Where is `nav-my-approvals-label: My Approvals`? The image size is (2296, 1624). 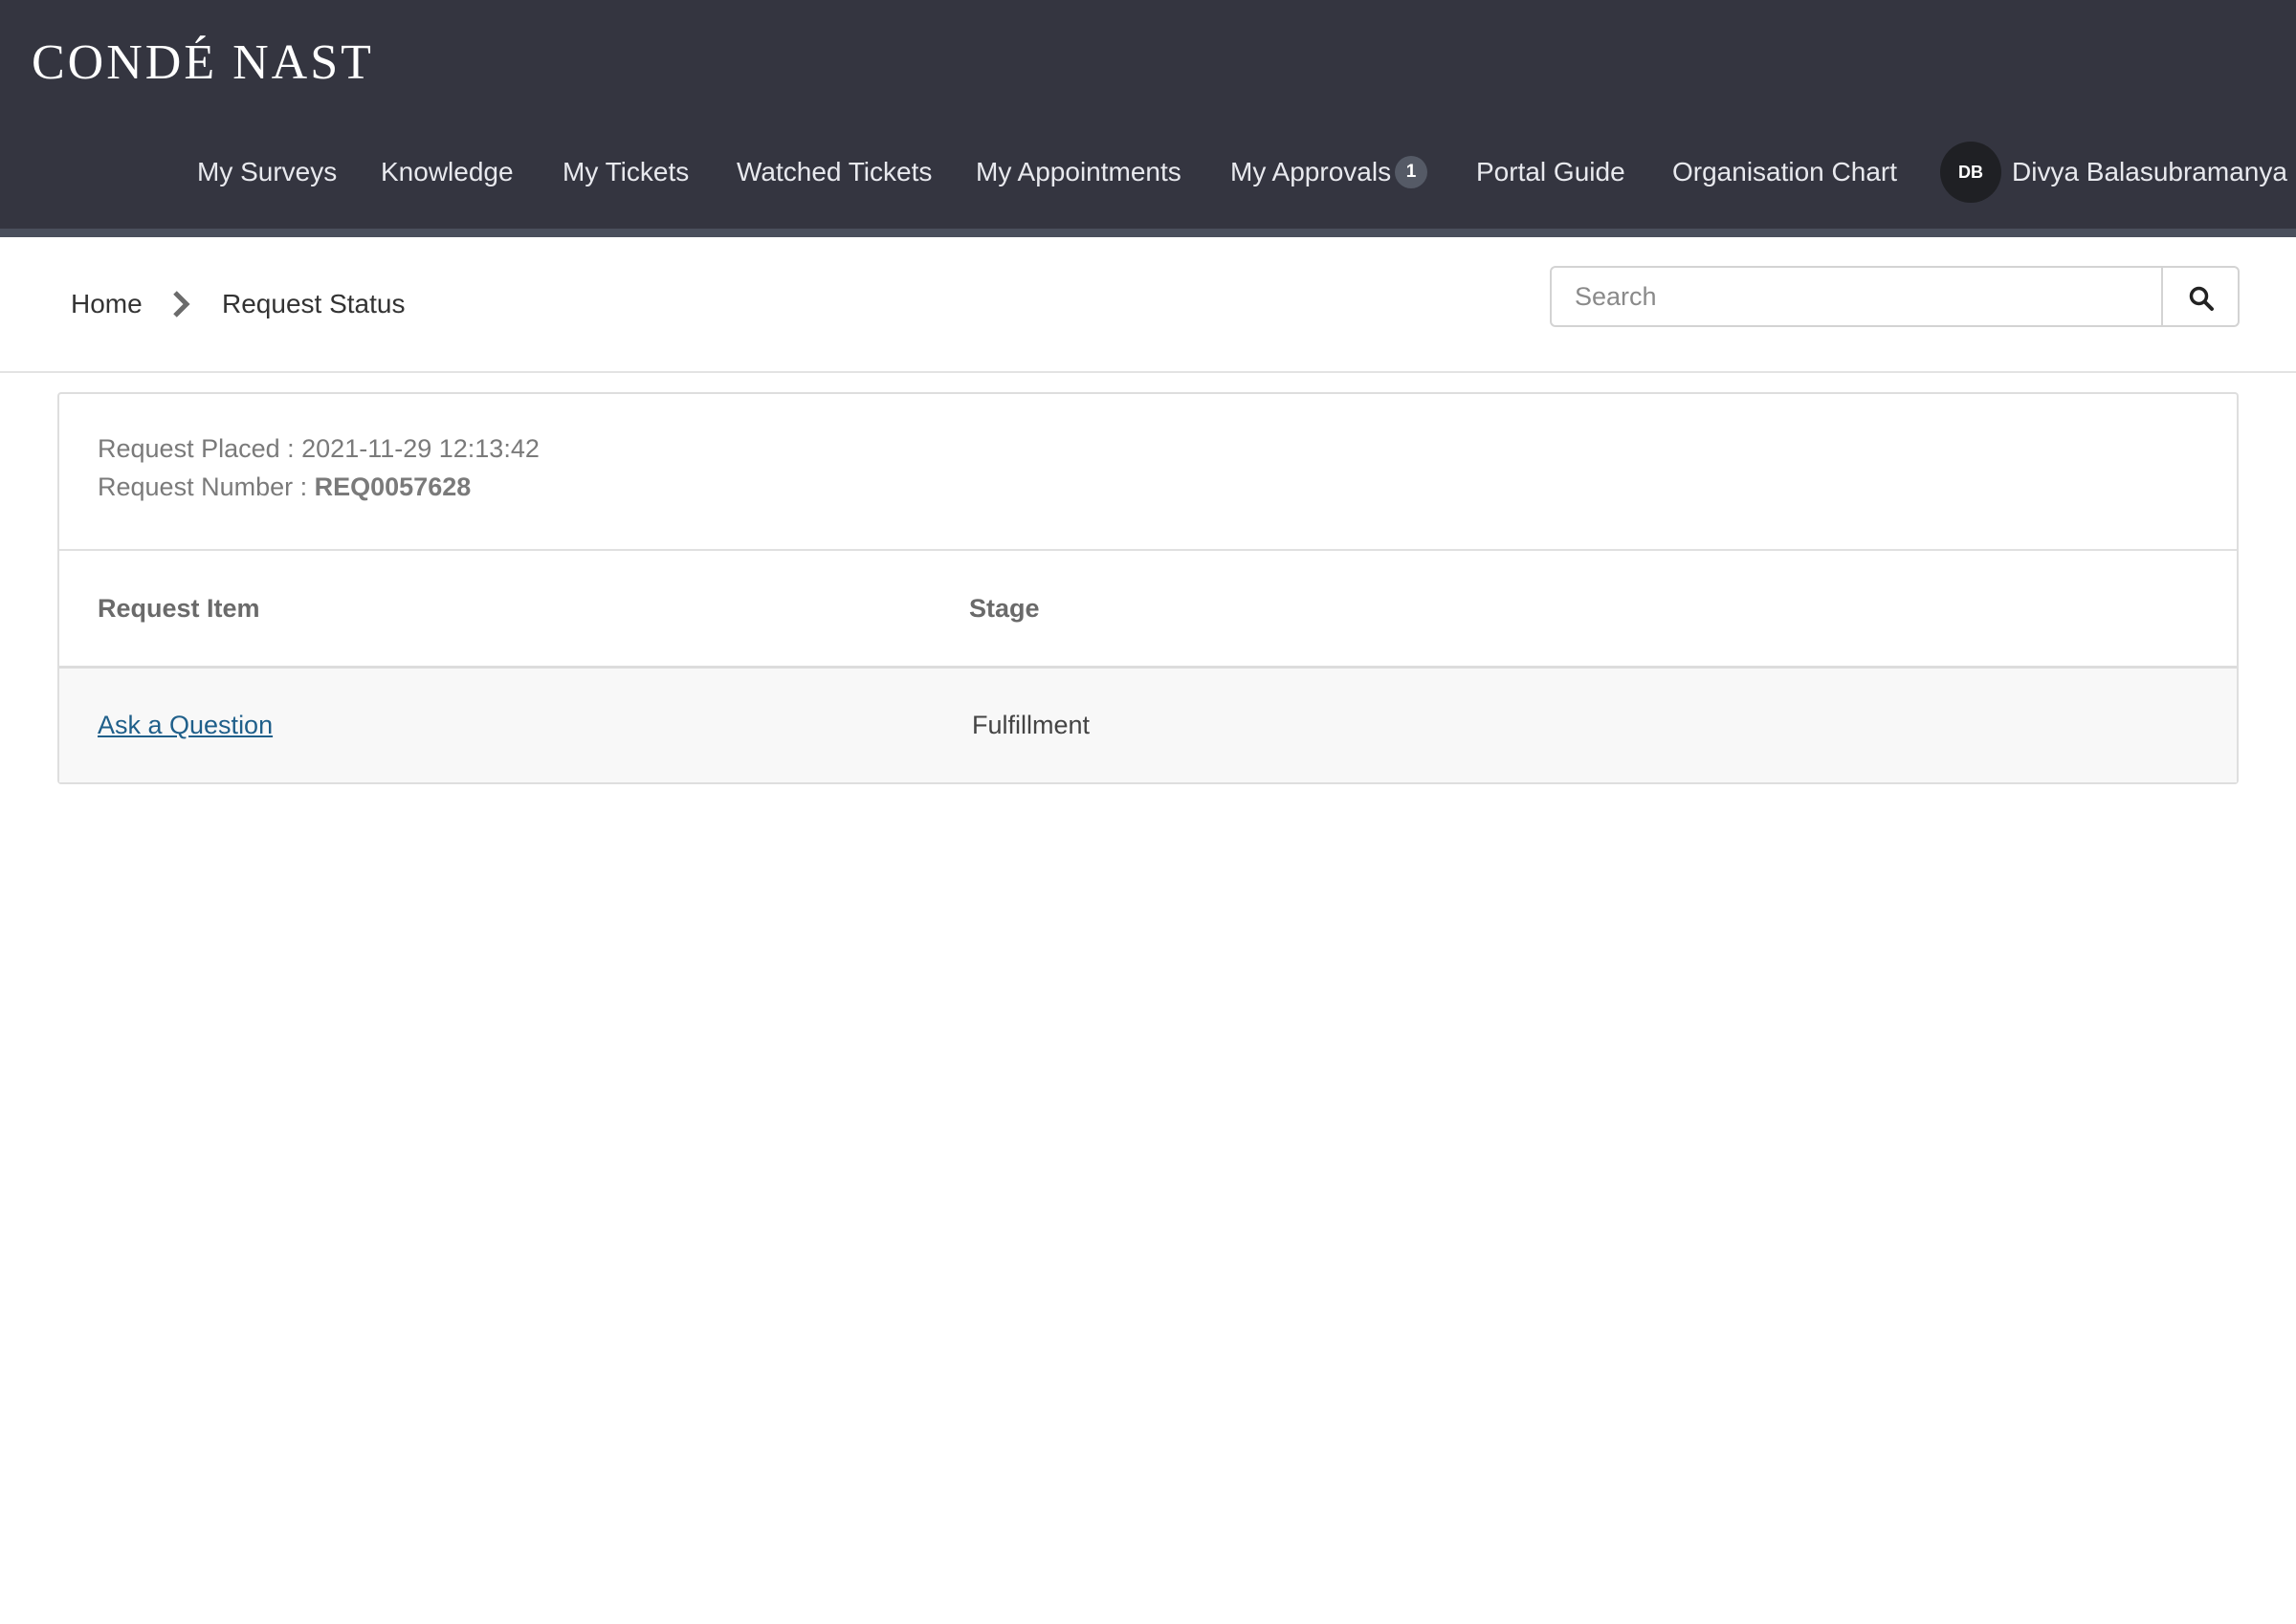
nav-my-approvals-label: My Approvals is located at coordinates (1311, 172).